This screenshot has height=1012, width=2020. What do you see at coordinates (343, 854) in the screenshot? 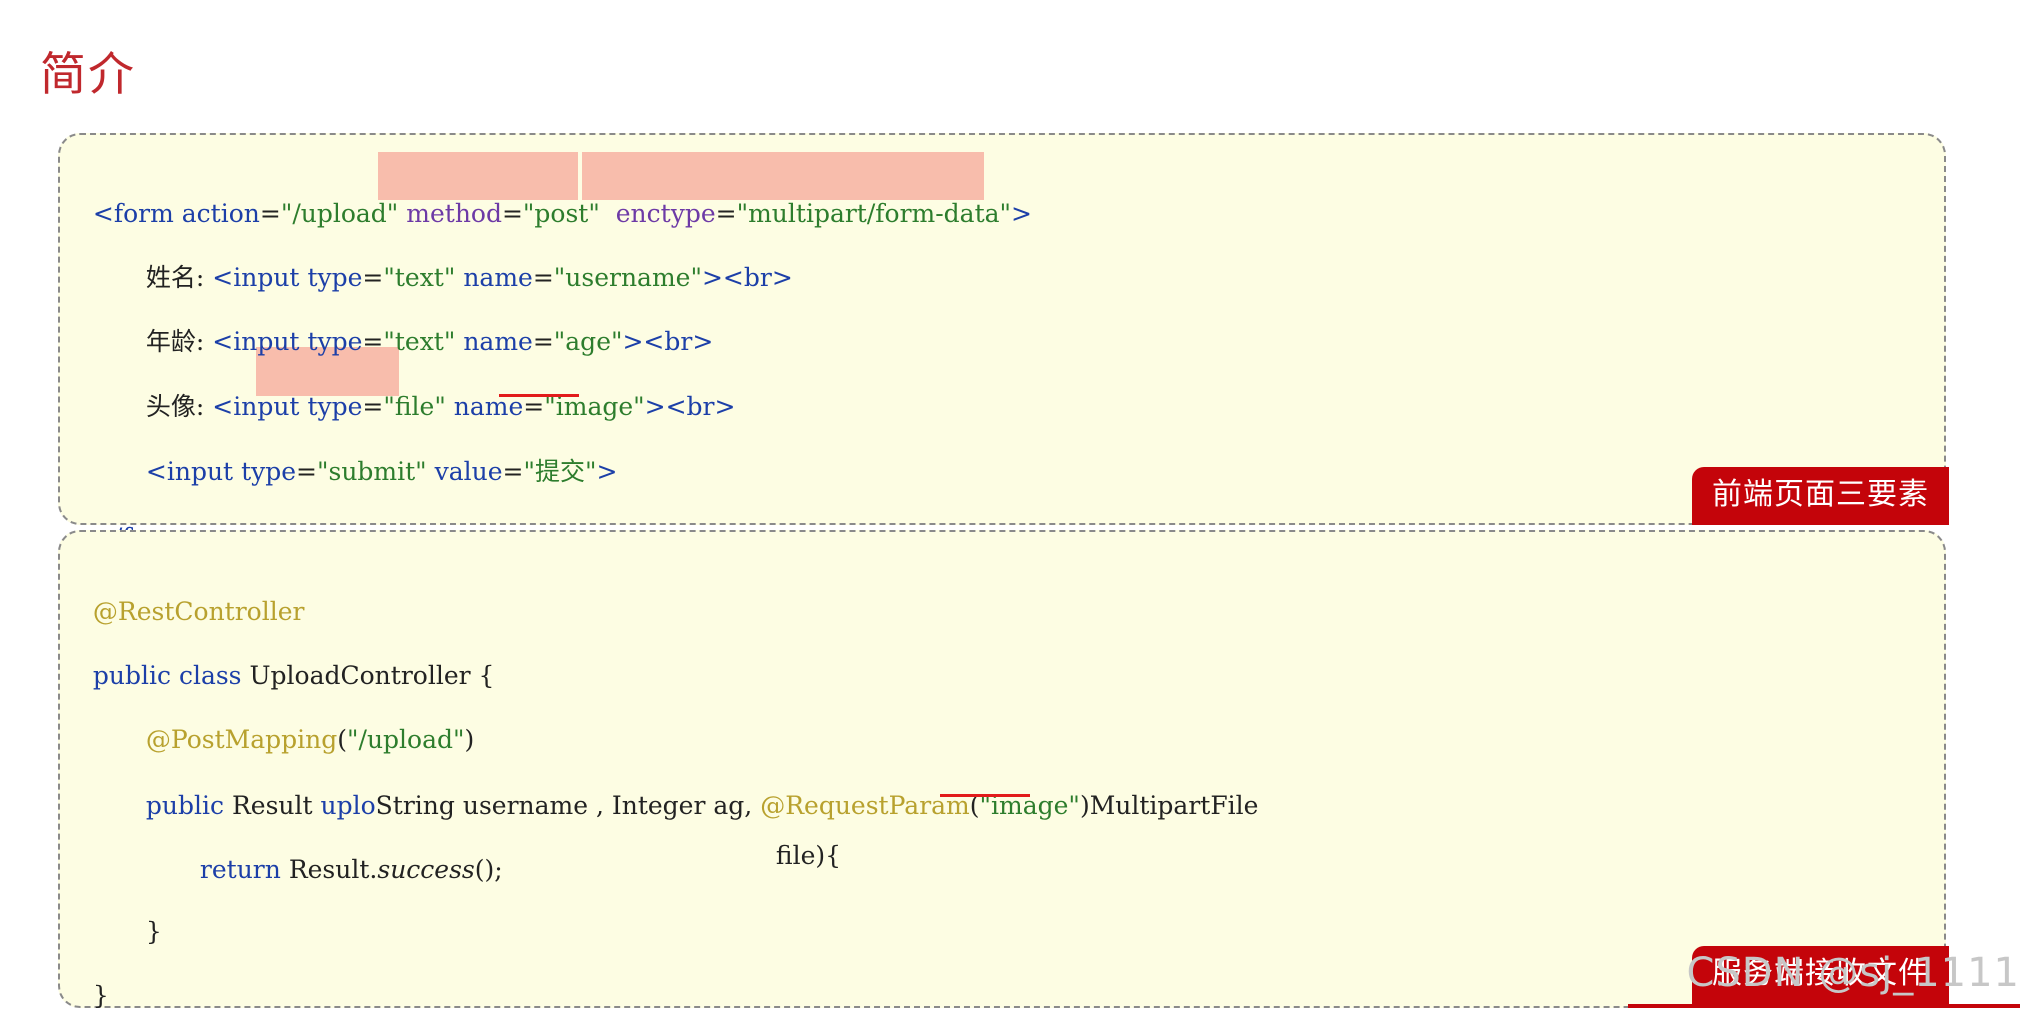
I see `backend-line-5: return Result.success();` at bounding box center [343, 854].